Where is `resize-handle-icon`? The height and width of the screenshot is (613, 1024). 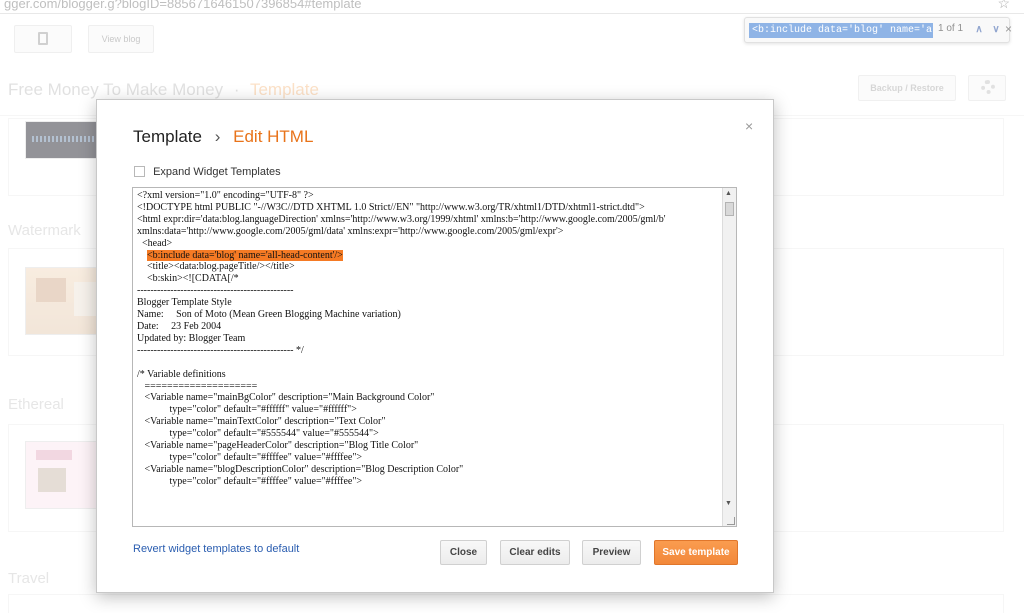 resize-handle-icon is located at coordinates (731, 521).